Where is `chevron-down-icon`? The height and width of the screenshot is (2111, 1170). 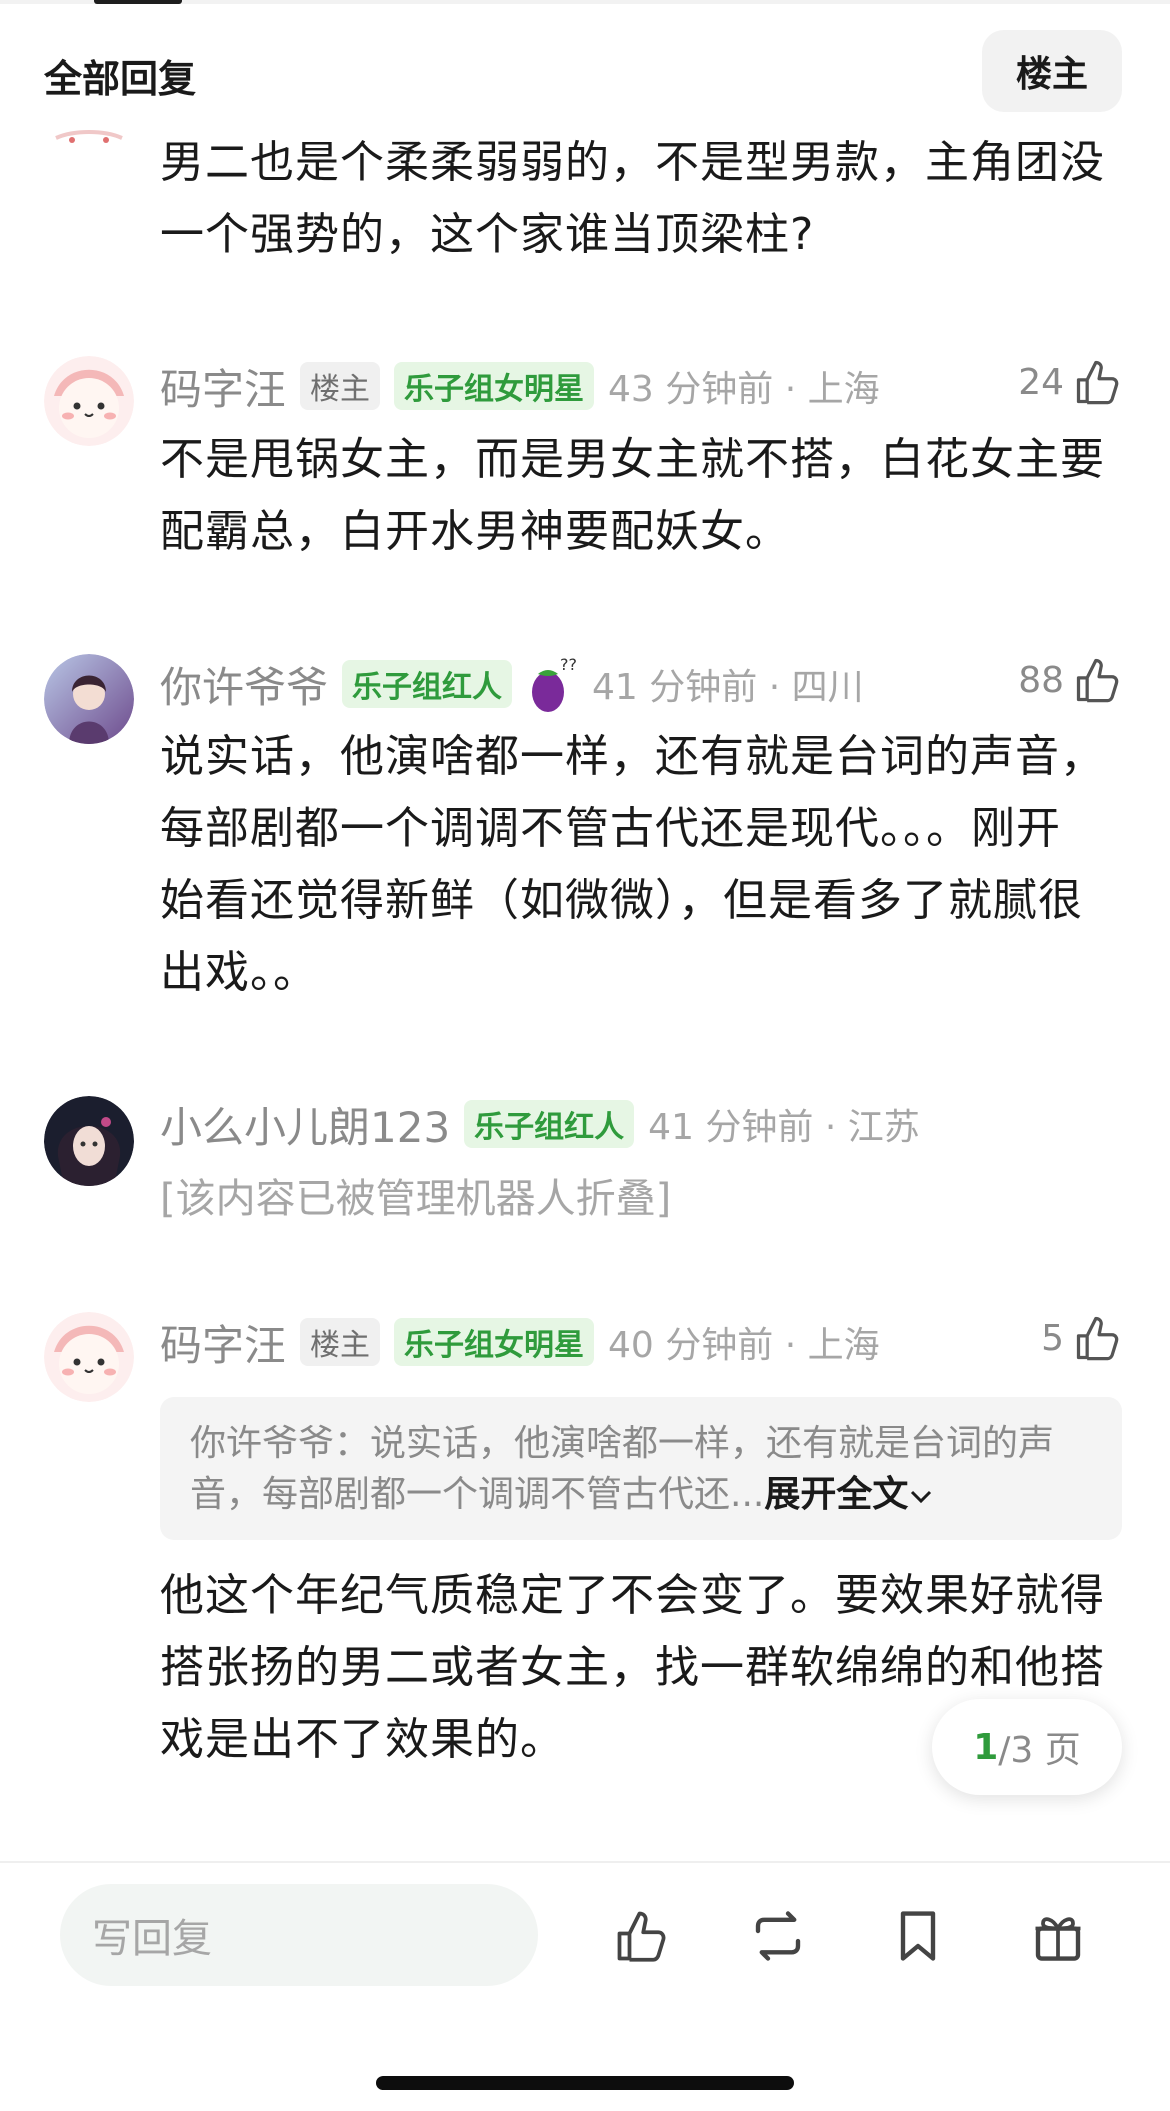
chevron-down-icon is located at coordinates (923, 1494).